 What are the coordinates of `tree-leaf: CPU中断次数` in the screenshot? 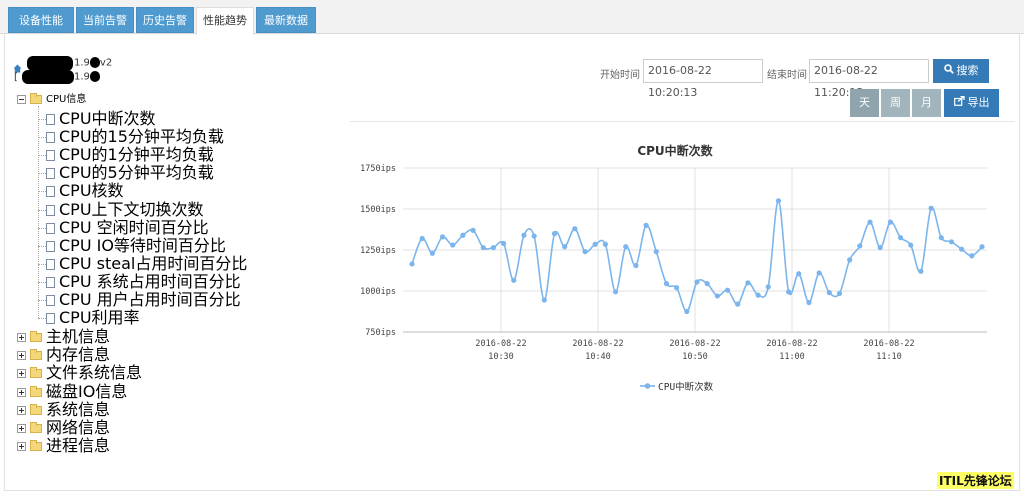 It's located at (101, 118).